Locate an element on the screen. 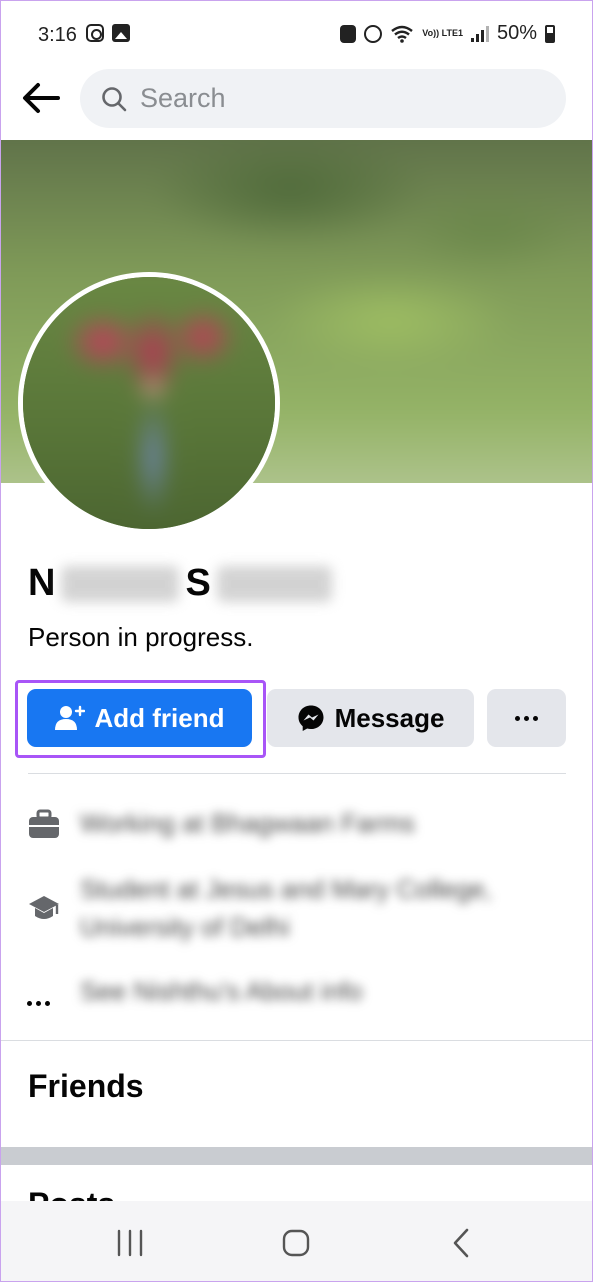 Image resolution: width=593 pixels, height=1282 pixels. app-header is located at coordinates (296, 102).